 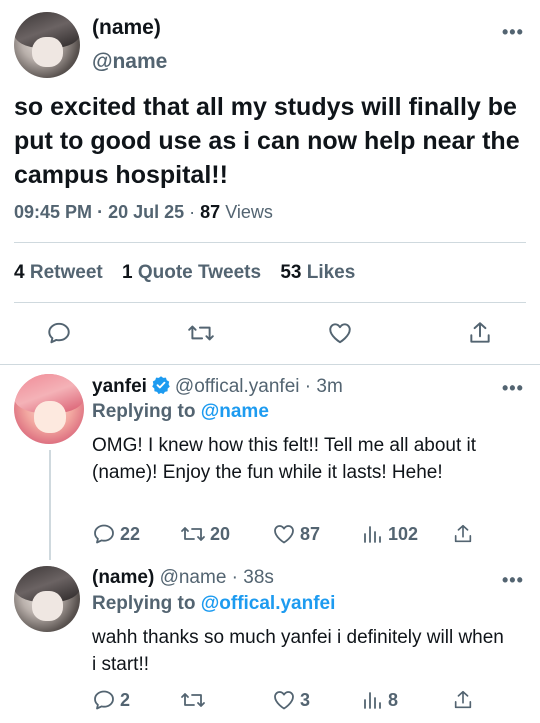 I want to click on reply-time: 38s, so click(x=258, y=577).